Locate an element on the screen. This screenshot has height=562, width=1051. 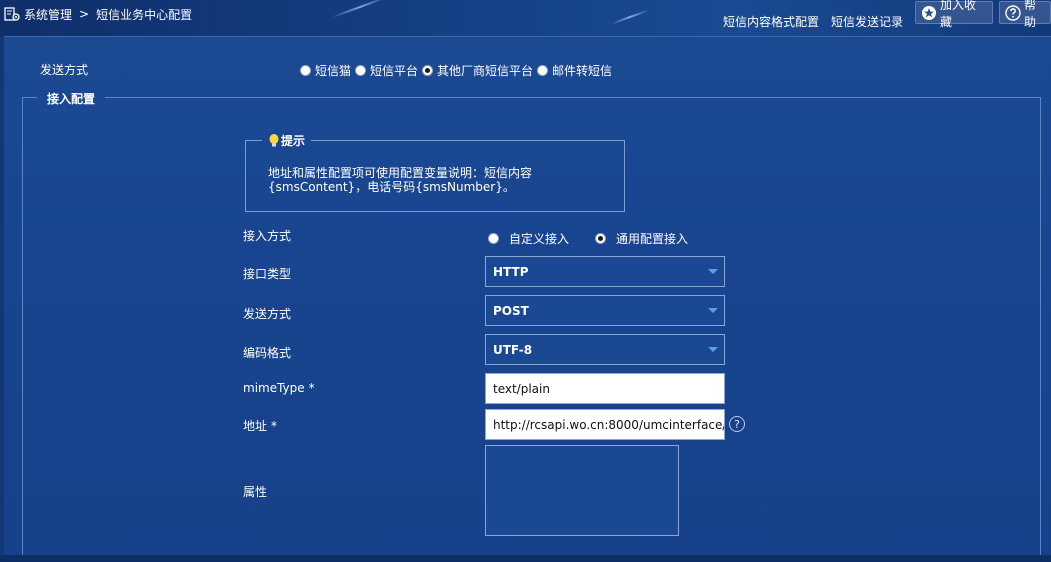
help-button: 帮助 is located at coordinates (1025, 14).